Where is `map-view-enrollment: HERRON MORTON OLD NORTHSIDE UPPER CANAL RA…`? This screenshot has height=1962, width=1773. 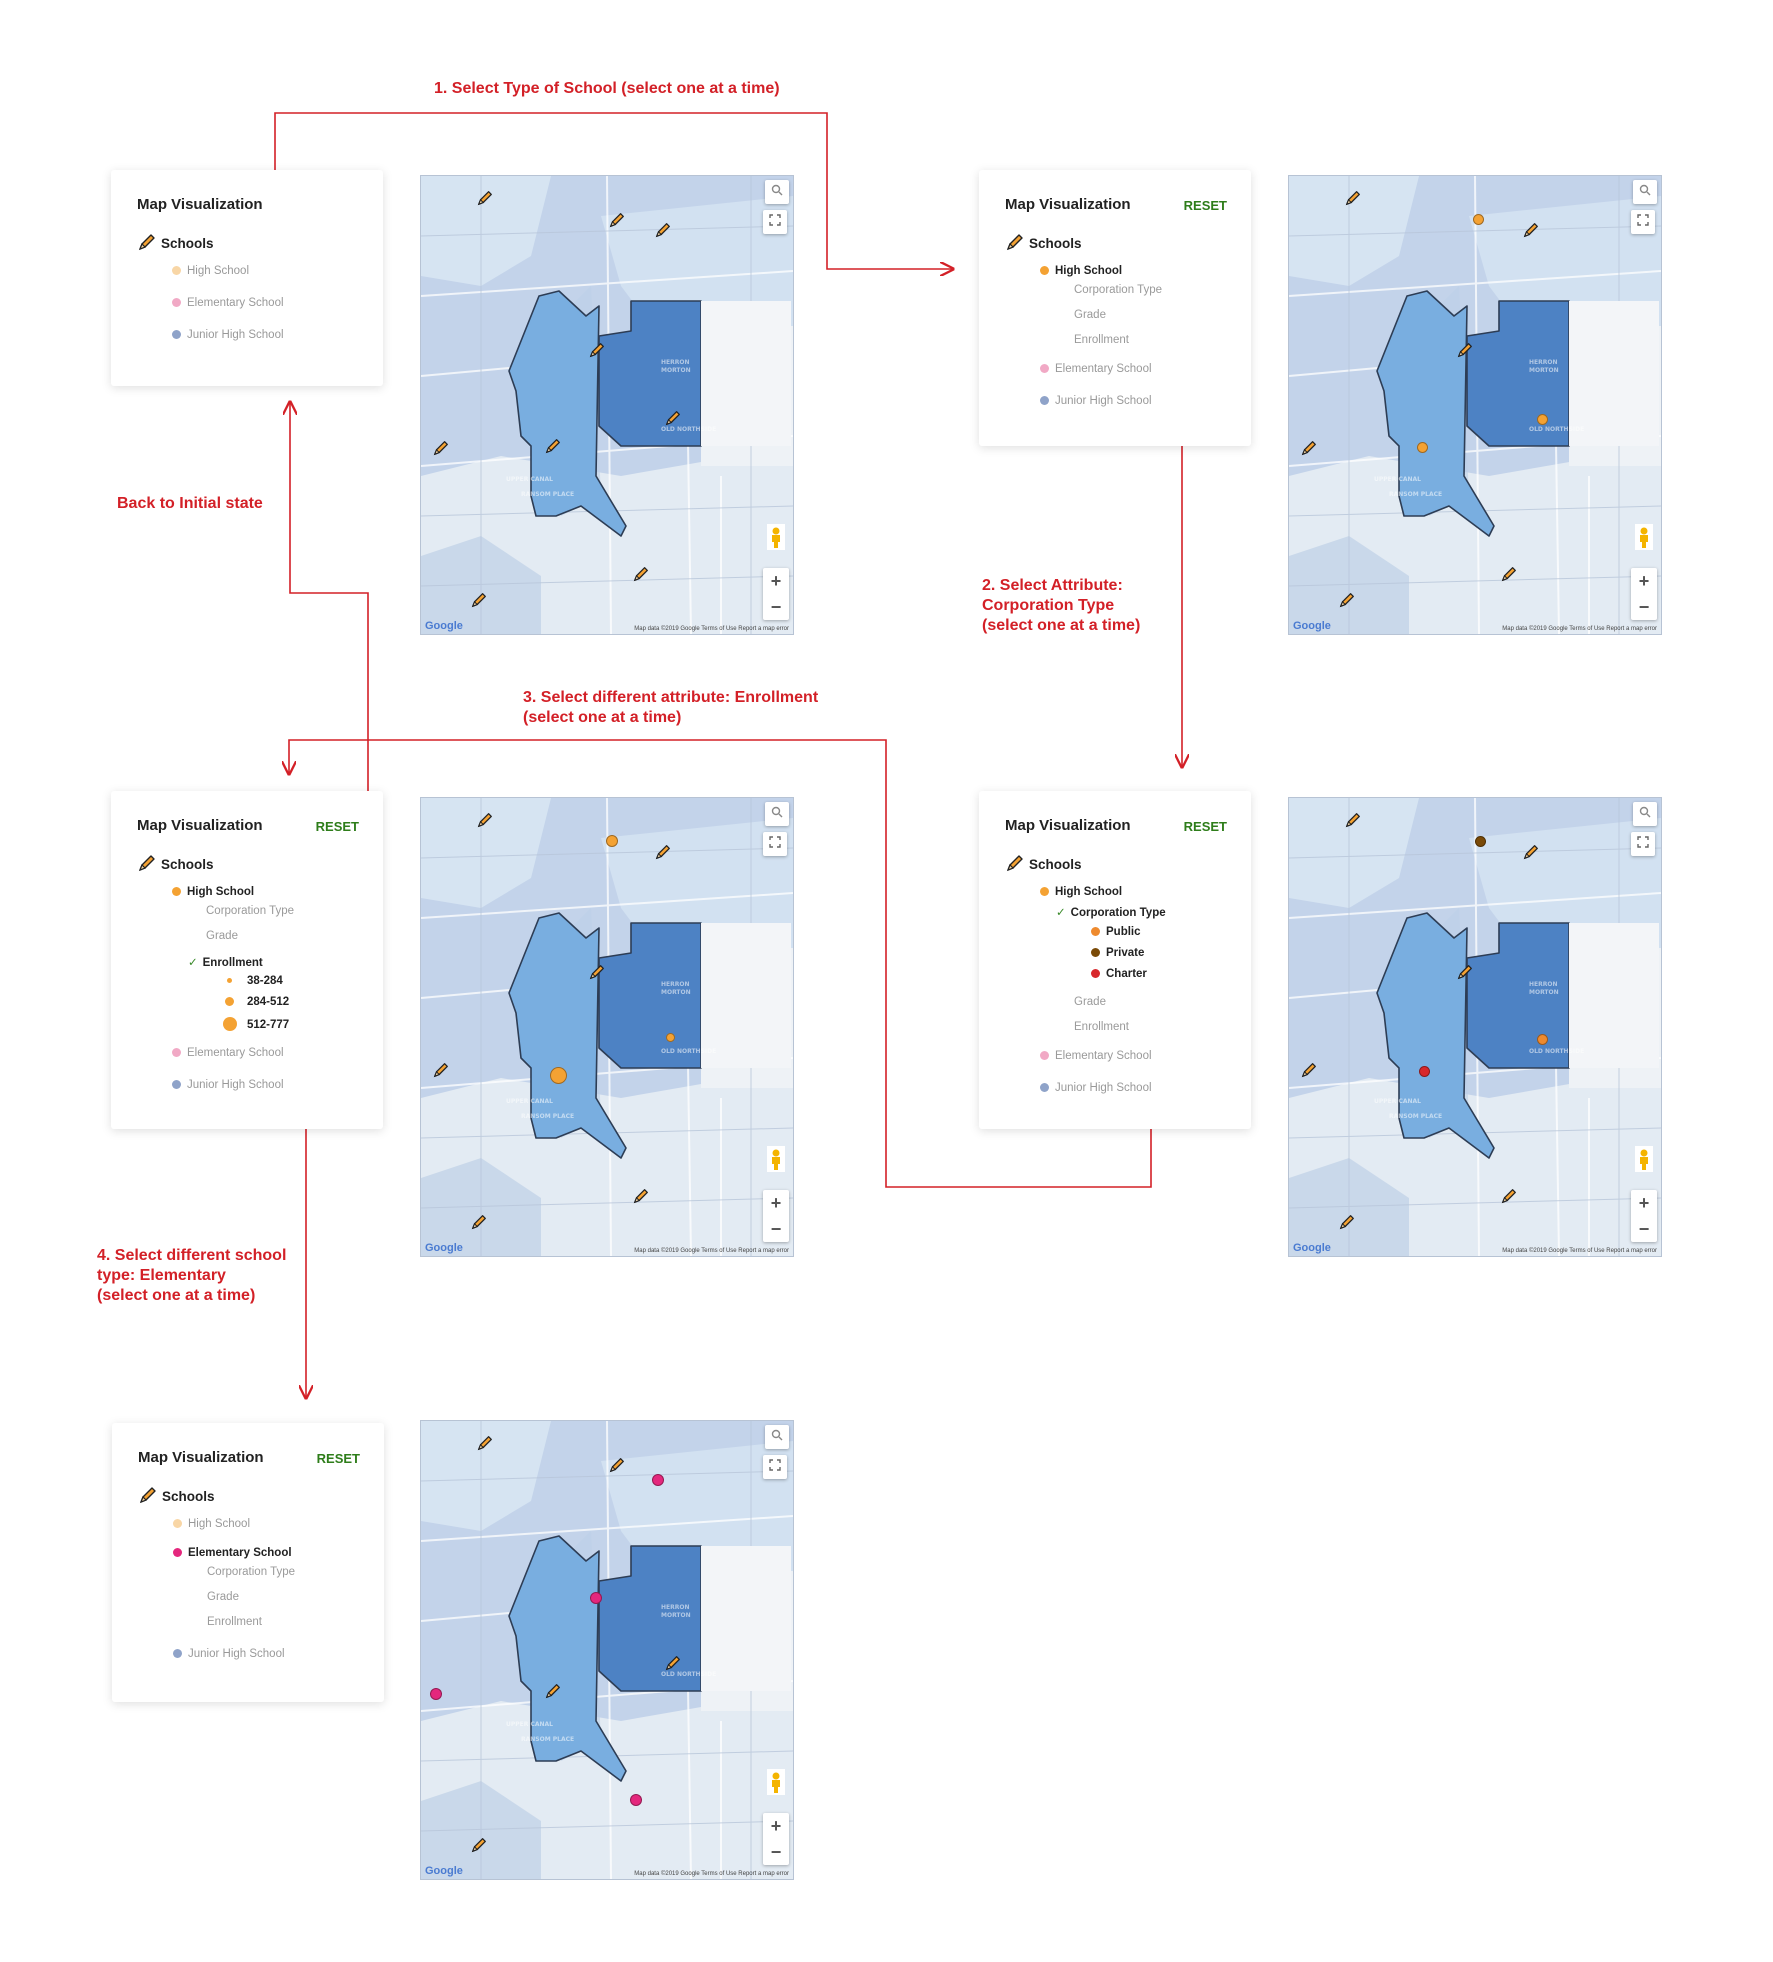 map-view-enrollment: HERRON MORTON OLD NORTHSIDE UPPER CANAL RA… is located at coordinates (607, 1027).